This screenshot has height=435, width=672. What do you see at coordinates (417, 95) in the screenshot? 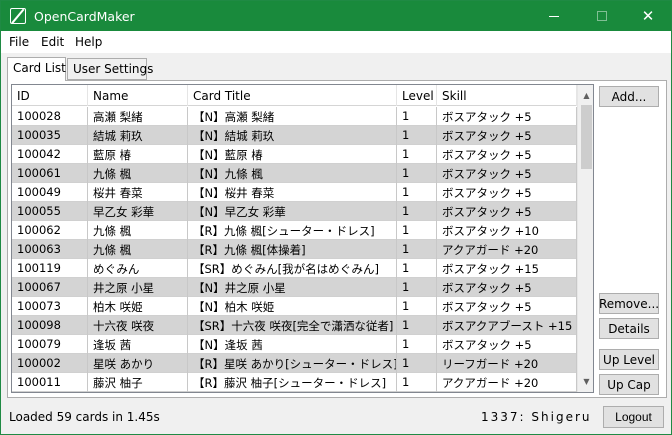
I see `column-header-level: Level` at bounding box center [417, 95].